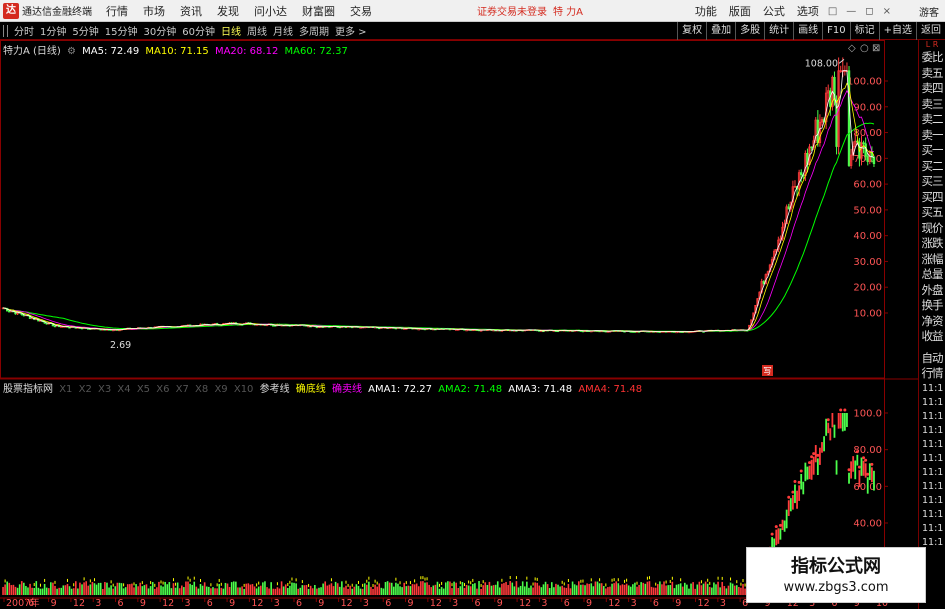  What do you see at coordinates (121, 30) in the screenshot?
I see `period-15min: 15分钟` at bounding box center [121, 30].